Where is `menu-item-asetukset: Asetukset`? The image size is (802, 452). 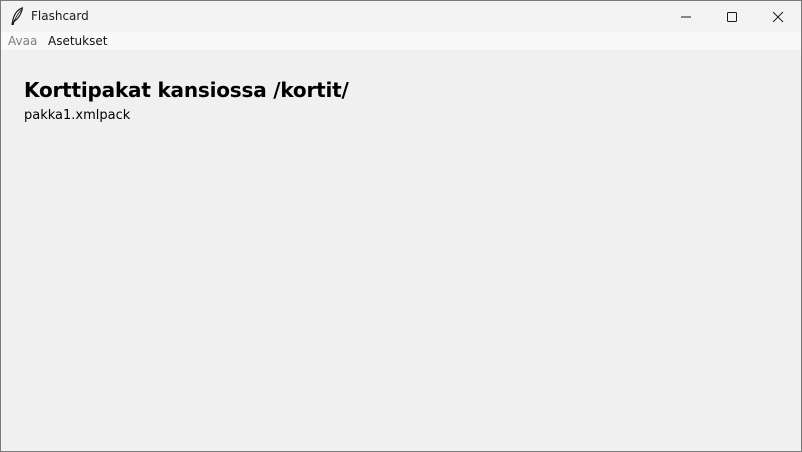
menu-item-asetukset: Asetukset is located at coordinates (77, 41).